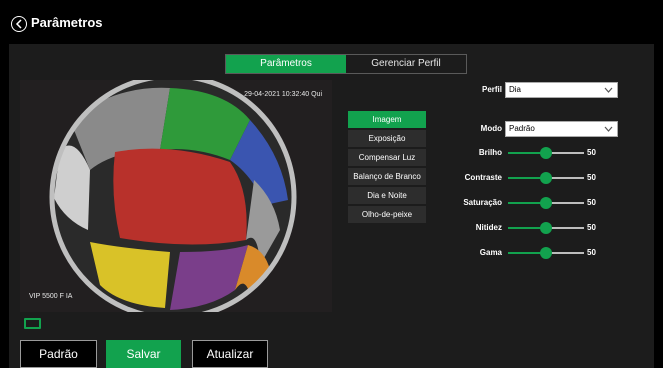 Image resolution: width=663 pixels, height=368 pixels. I want to click on slider-row: Saturação 50, so click(560, 203).